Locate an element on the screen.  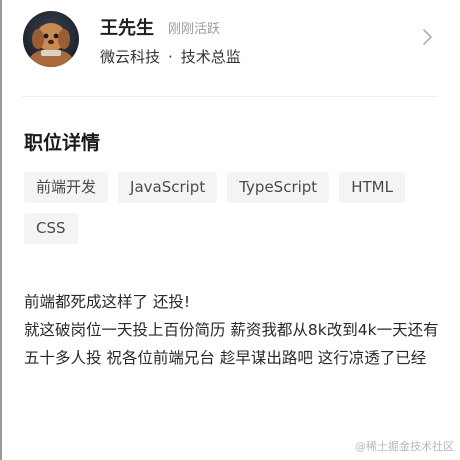
tag-javascript: JavaScript is located at coordinates (168, 187).